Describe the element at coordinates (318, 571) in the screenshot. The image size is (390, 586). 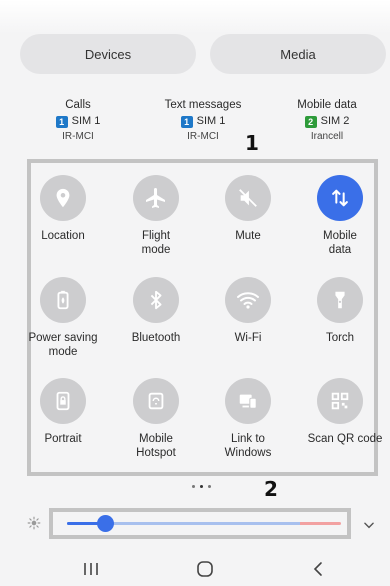
I see `back-icon` at that location.